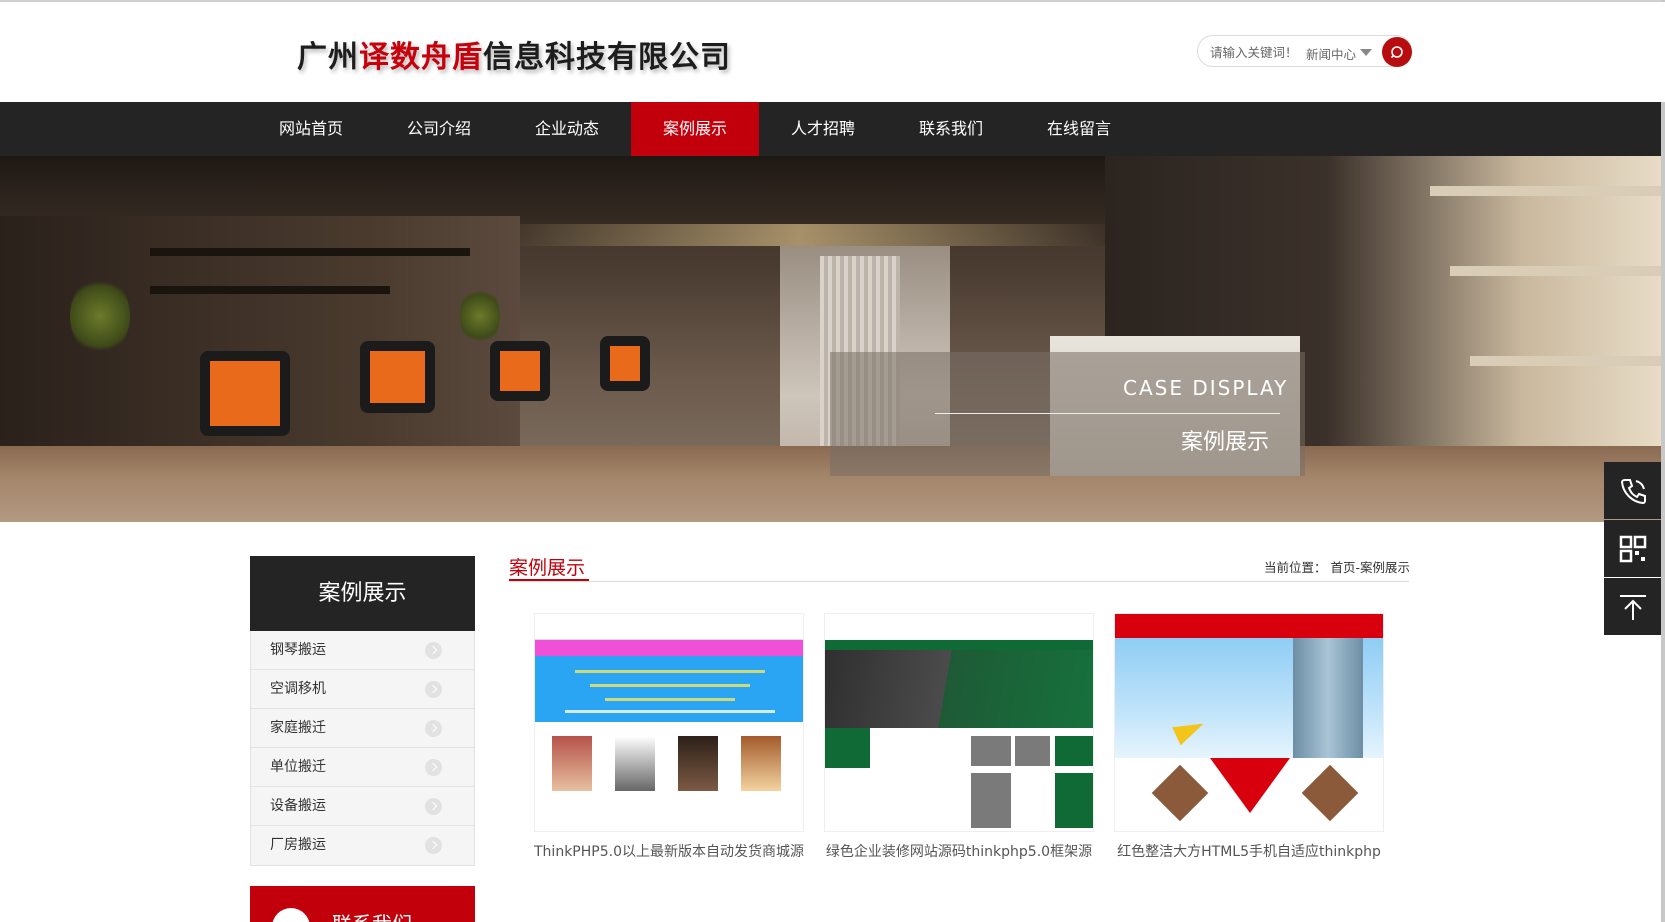 Image resolution: width=1665 pixels, height=922 pixels. I want to click on sidebar-item-piano: 钢琴搬运, so click(362, 650).